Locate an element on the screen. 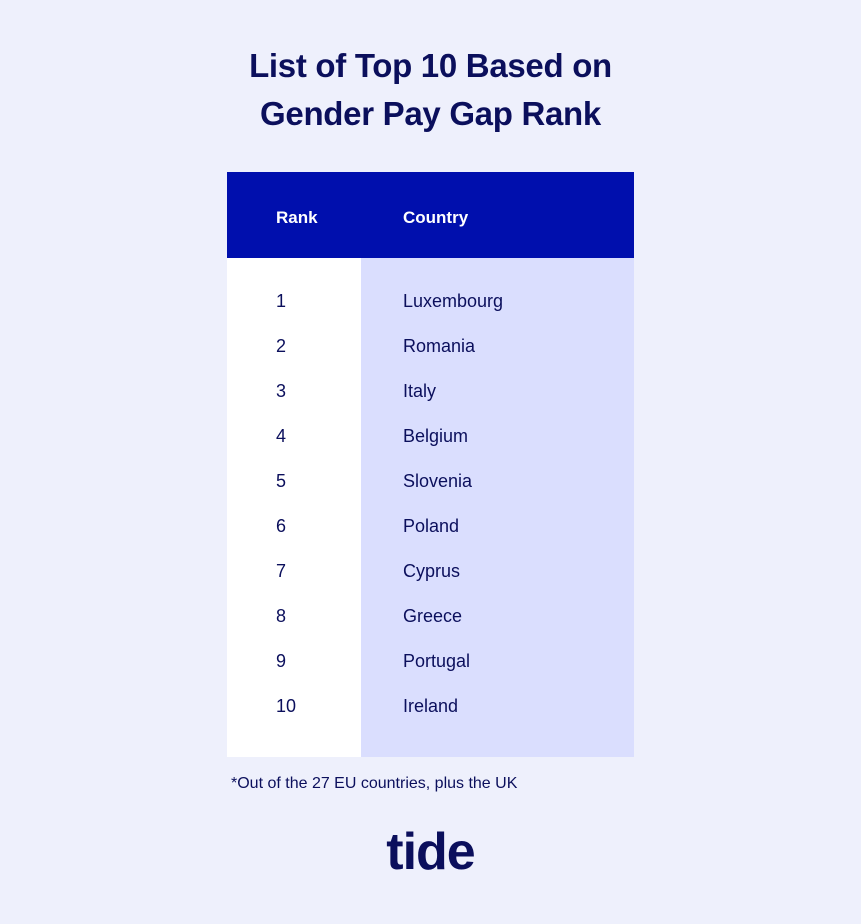  rank-cell: 5 is located at coordinates (281, 481).